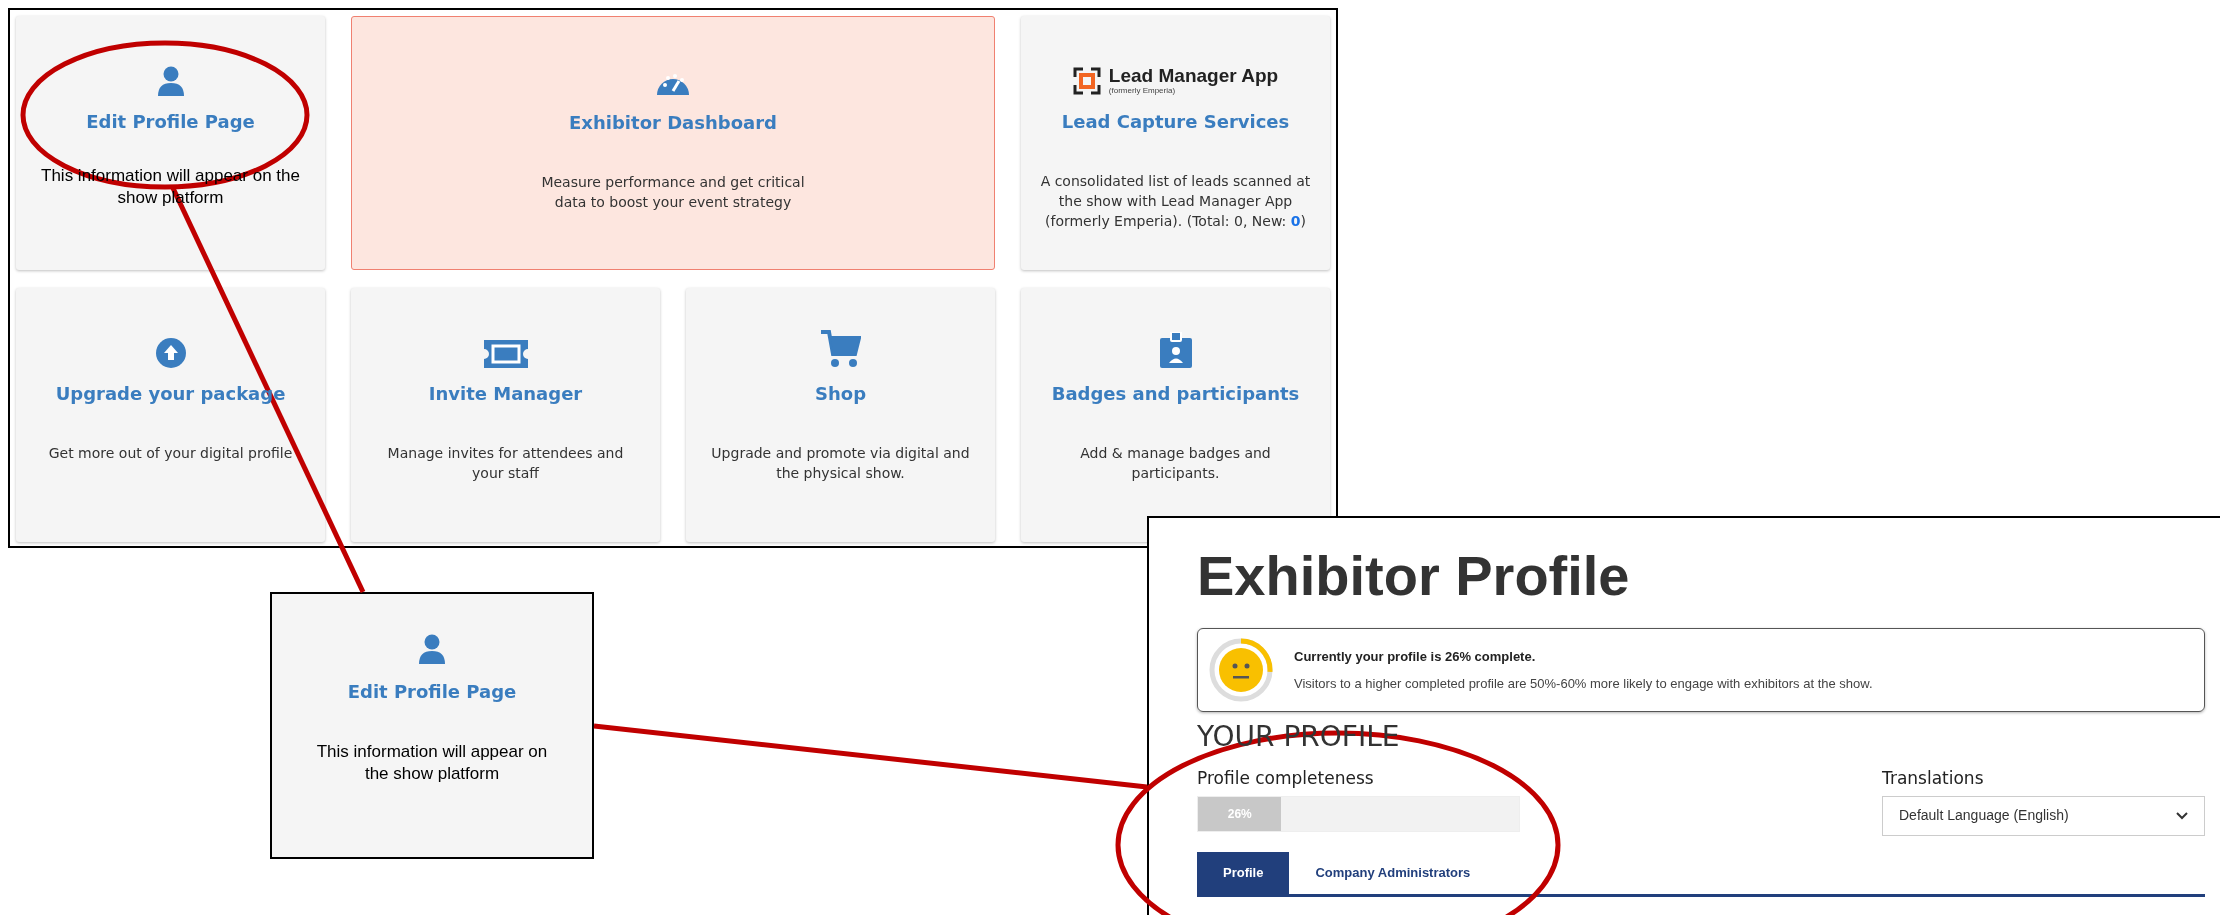 The image size is (2220, 915). I want to click on card-title: Invite Manager, so click(505, 393).